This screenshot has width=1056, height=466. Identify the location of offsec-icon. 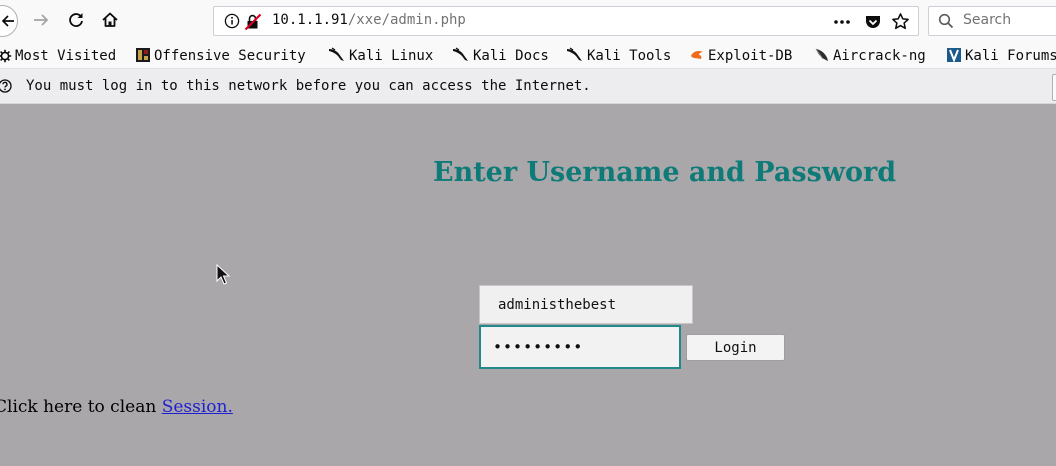
(143, 55).